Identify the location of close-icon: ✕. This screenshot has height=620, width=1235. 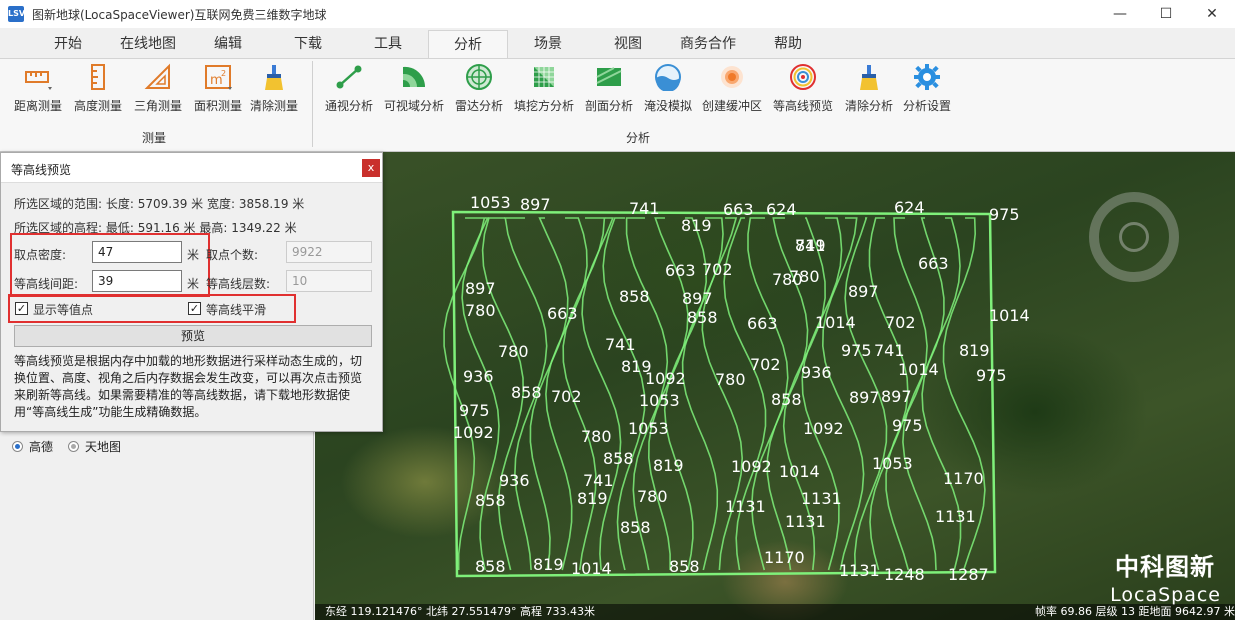
(1212, 14).